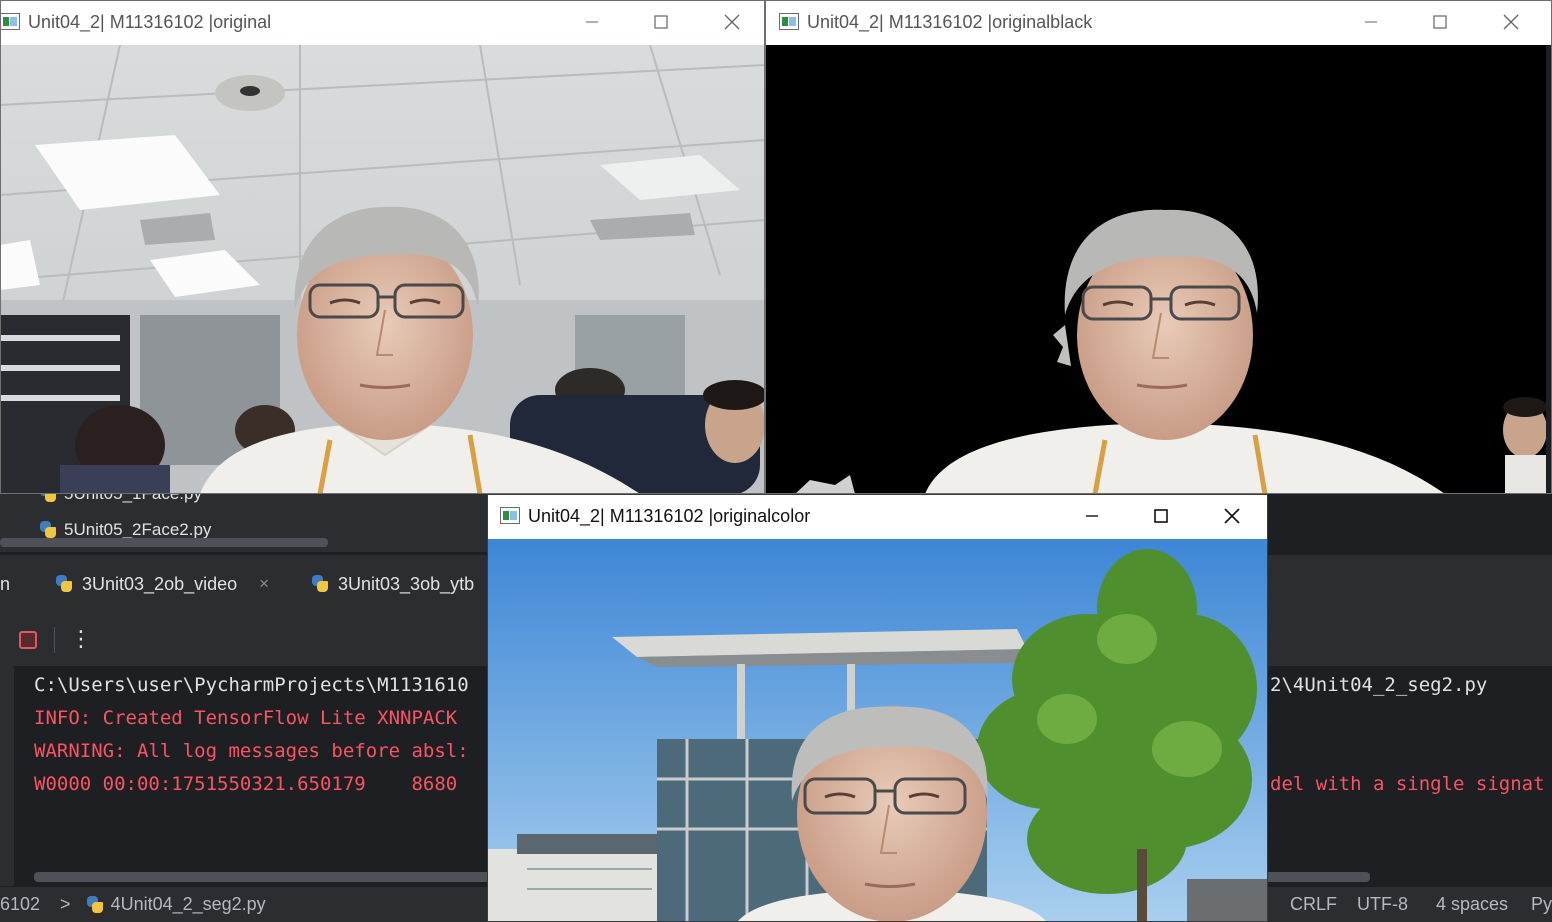 The width and height of the screenshot is (1552, 922). I want to click on indent-setting: 4 spaces, so click(1472, 904).